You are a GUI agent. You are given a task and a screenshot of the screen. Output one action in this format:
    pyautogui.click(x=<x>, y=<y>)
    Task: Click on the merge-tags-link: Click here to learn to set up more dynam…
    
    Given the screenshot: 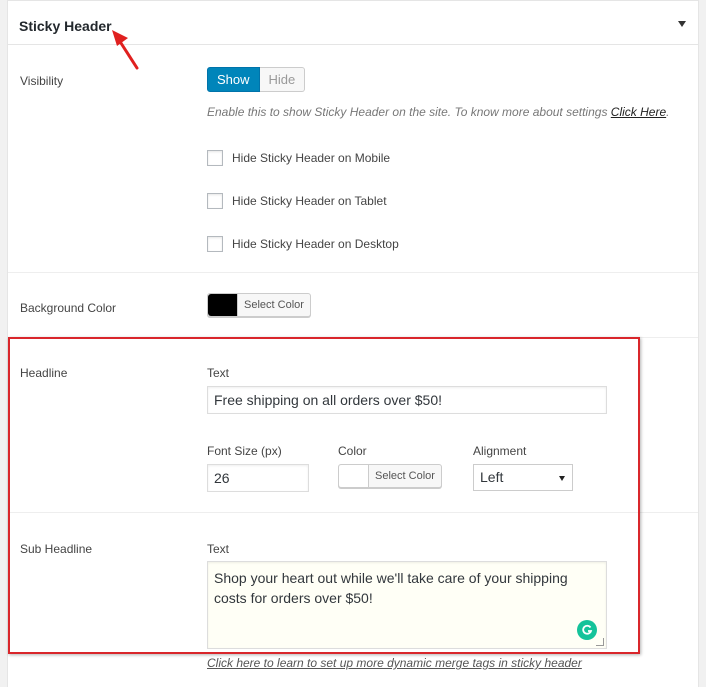 What is the action you would take?
    pyautogui.click(x=394, y=663)
    